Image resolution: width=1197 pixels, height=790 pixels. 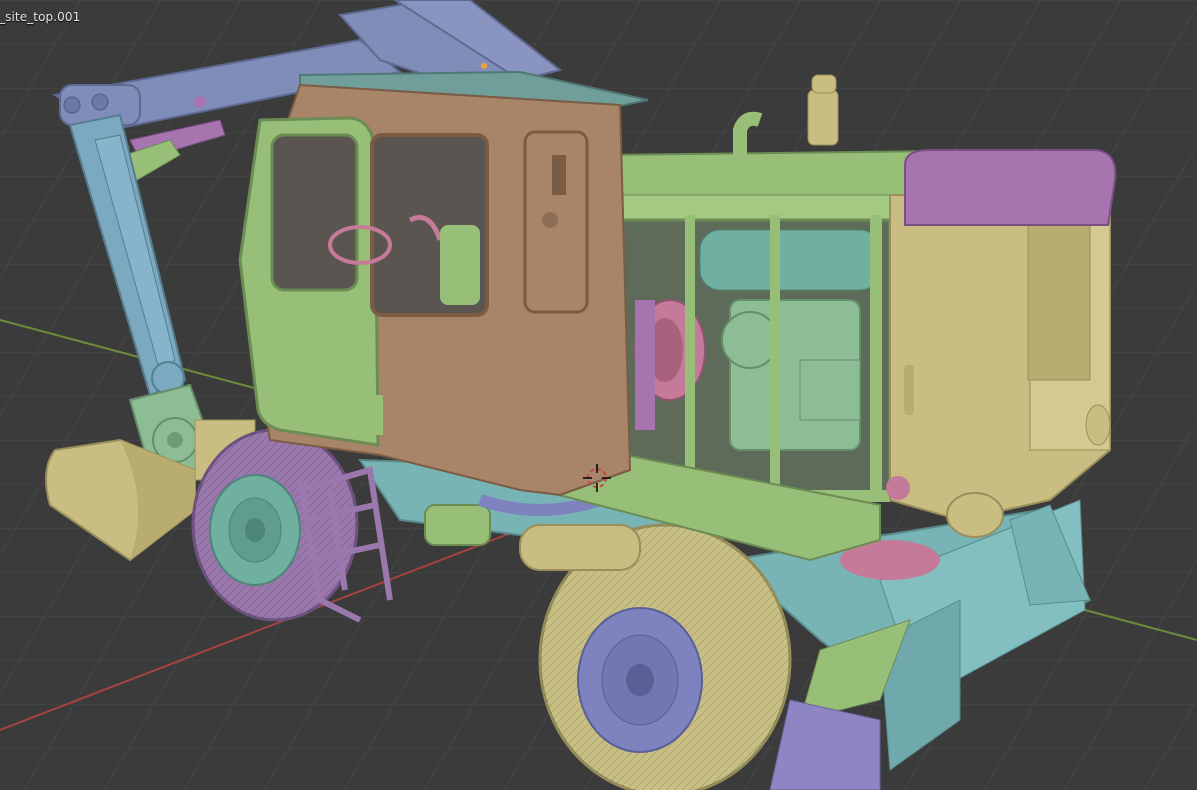 I want to click on active-object-label: r_site_top.001, so click(x=40, y=17).